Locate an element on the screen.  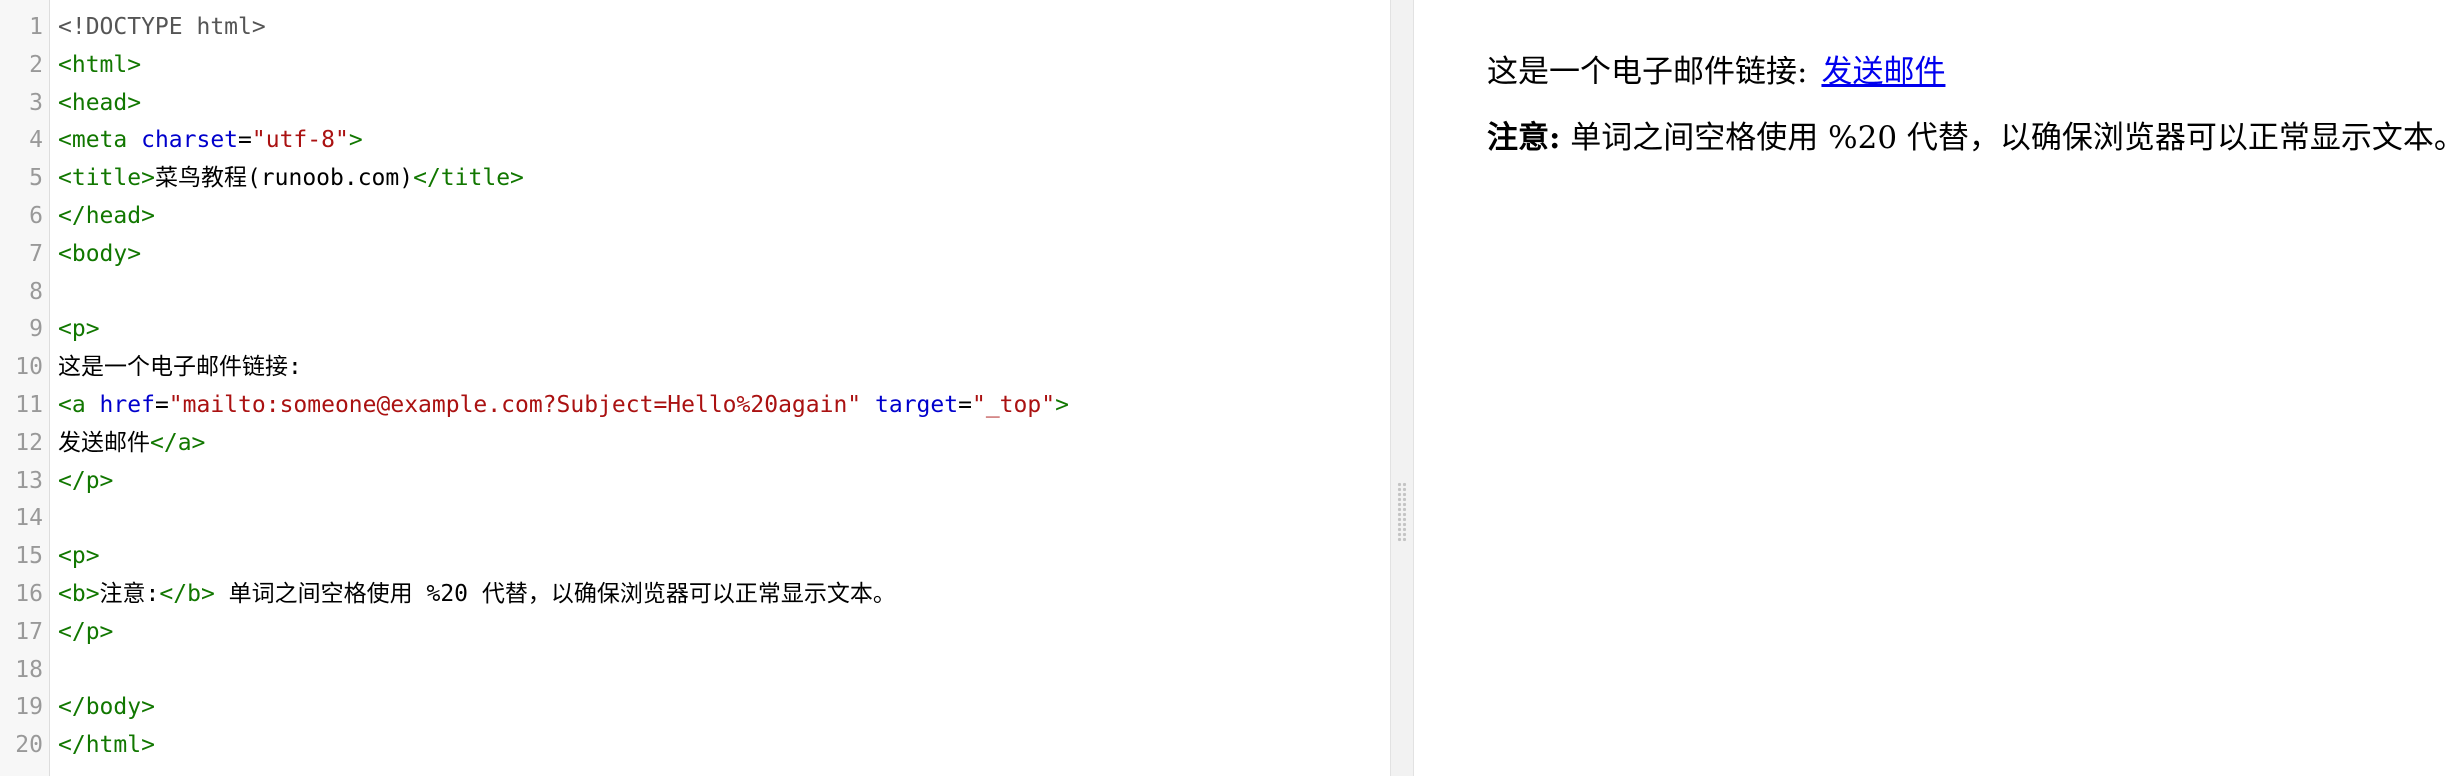
code-token: <body> is located at coordinates (100, 253).